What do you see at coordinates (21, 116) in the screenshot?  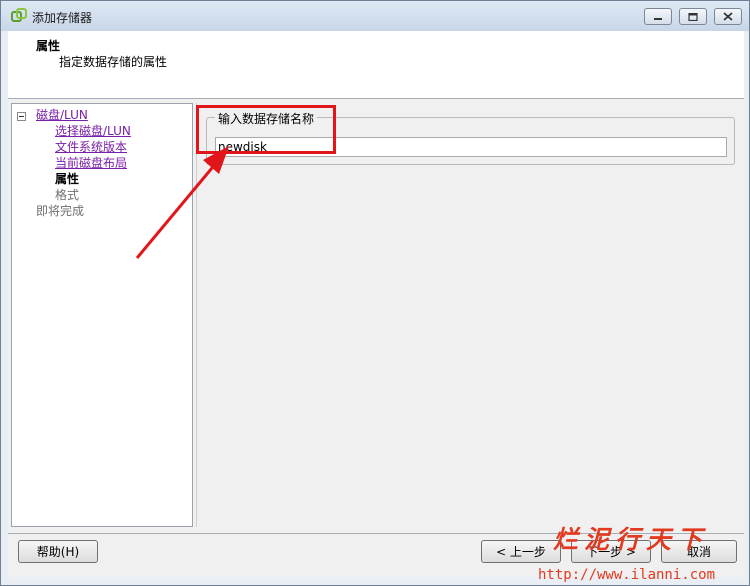 I see `collapse-toggle-icon` at bounding box center [21, 116].